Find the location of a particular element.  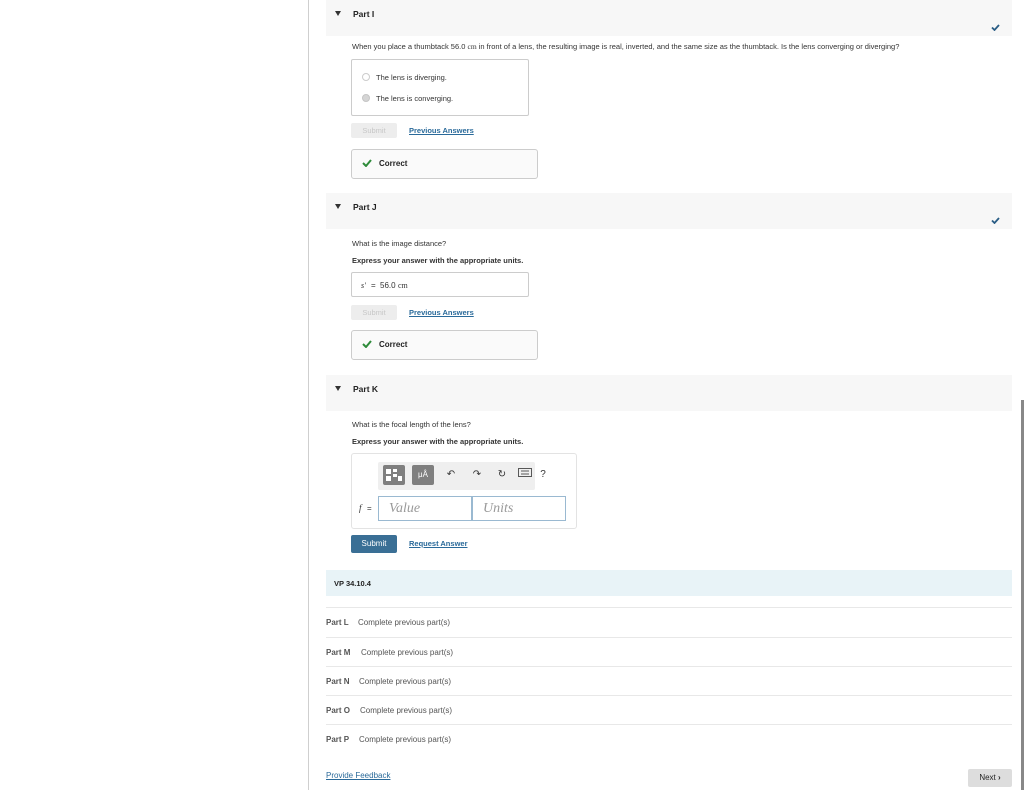

choice-diverging: The lens is diverging. is located at coordinates (404, 77).